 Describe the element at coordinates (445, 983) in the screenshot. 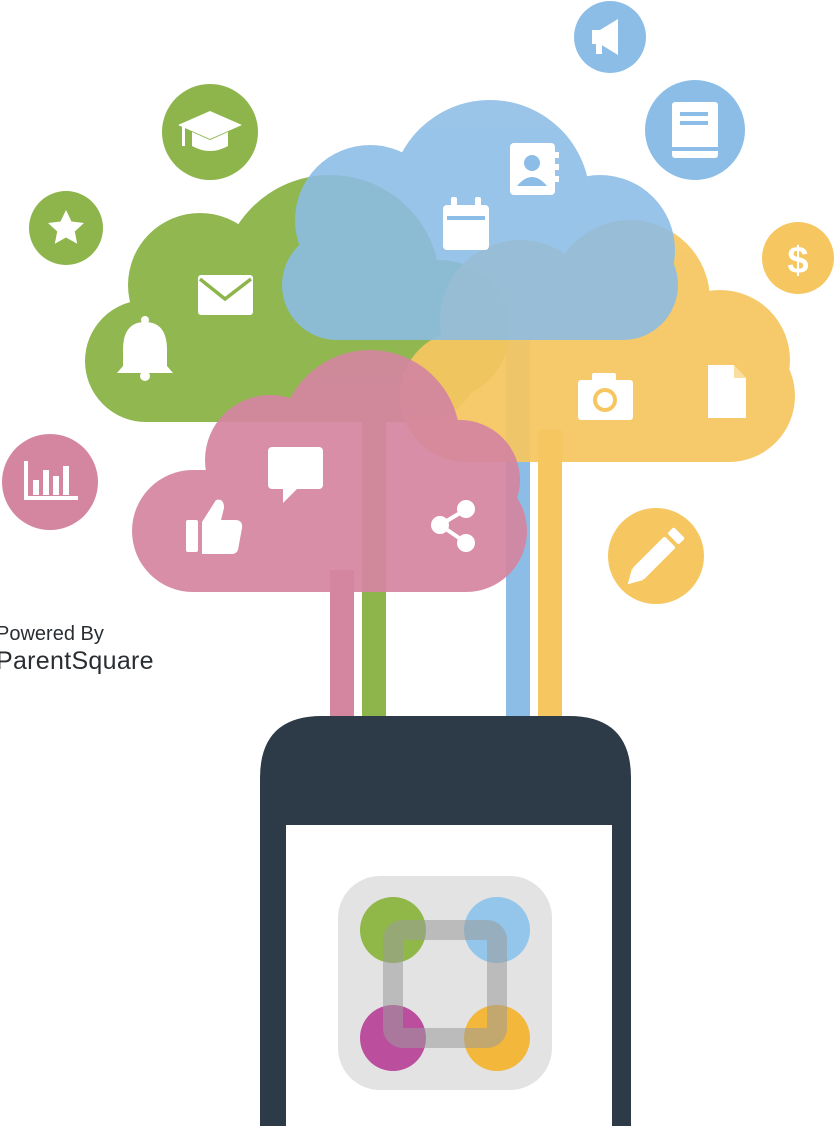

I see `parentsquare-logo-icon` at that location.